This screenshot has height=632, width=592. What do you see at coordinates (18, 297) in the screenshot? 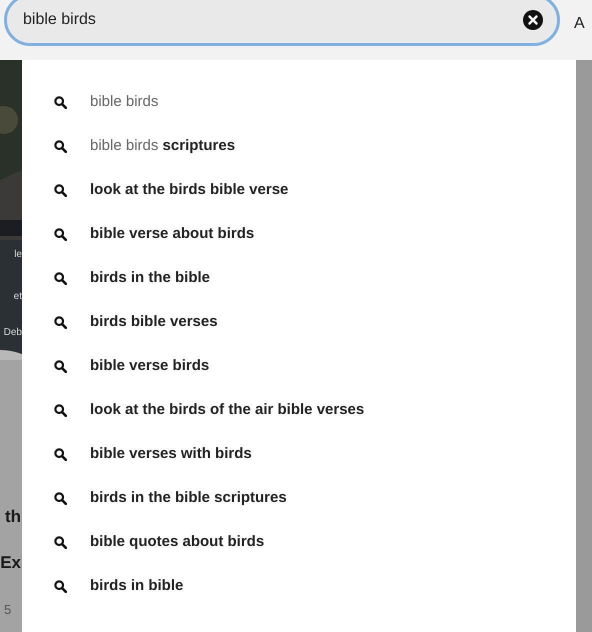
I see `card-text: et` at bounding box center [18, 297].